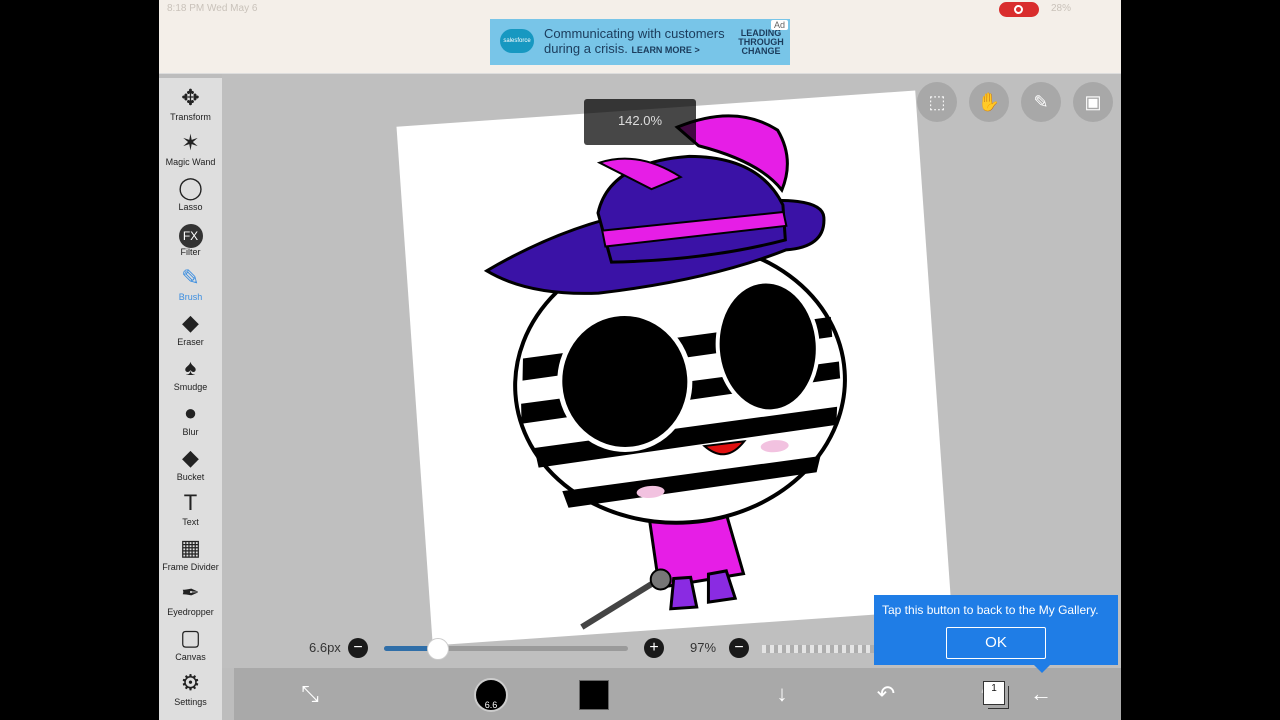 This screenshot has width=1280, height=720. What do you see at coordinates (739, 648) in the screenshot?
I see `opacity-decrease-button: −` at bounding box center [739, 648].